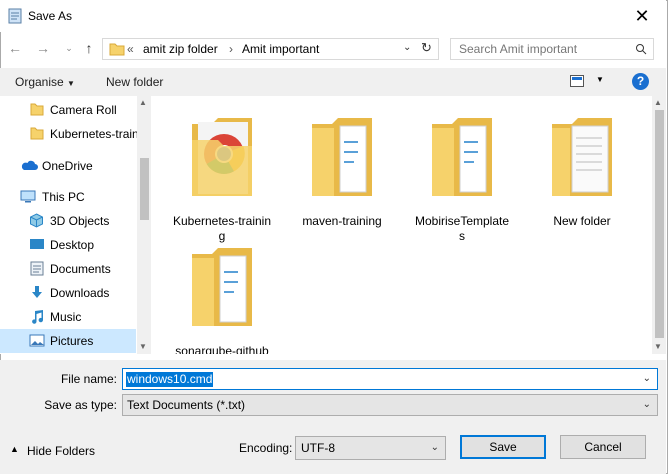 The image size is (668, 474). I want to click on address-bar: « amit zip folder › Amit important ⌄ ↻, so click(270, 49).